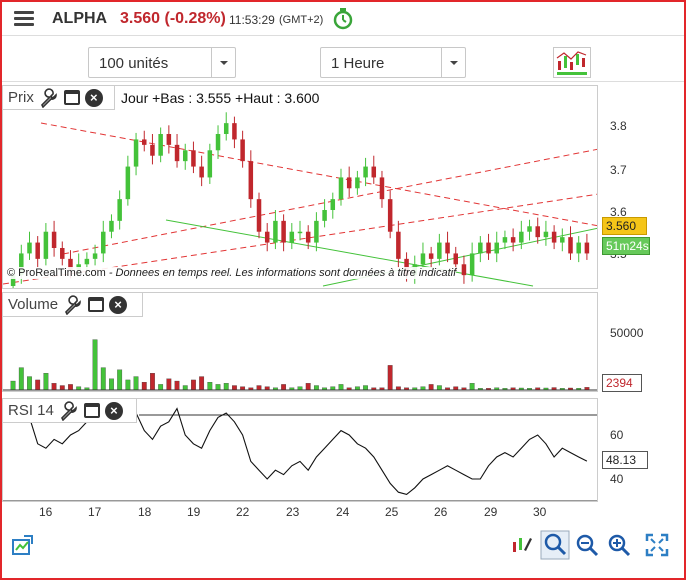 The width and height of the screenshot is (686, 580). I want to click on quantity-select: 100 unités, so click(162, 62).